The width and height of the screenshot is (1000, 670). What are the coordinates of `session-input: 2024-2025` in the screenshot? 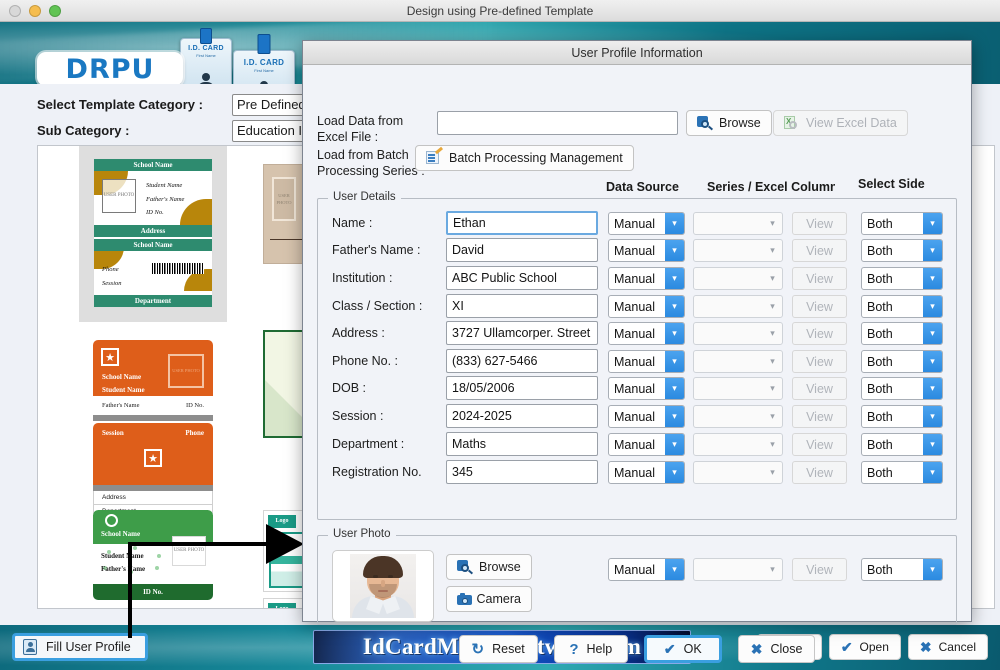 It's located at (522, 416).